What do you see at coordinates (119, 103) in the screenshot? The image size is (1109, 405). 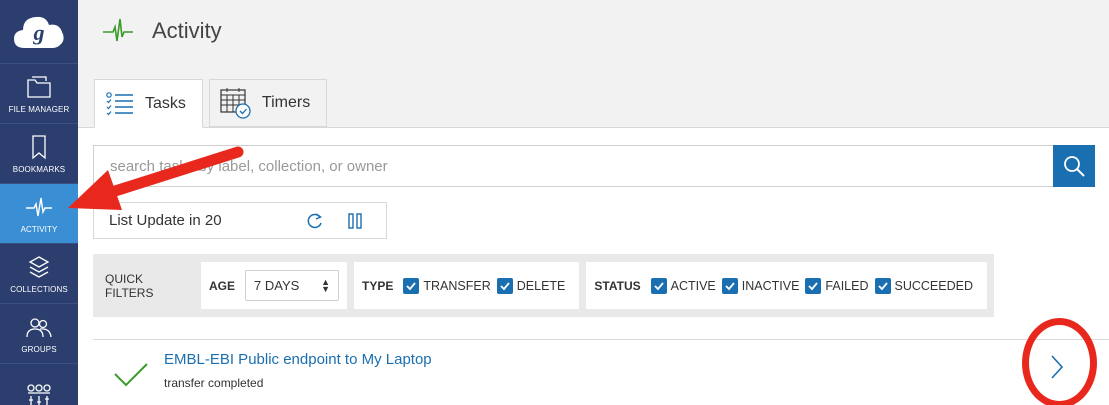 I see `task-list-icon` at bounding box center [119, 103].